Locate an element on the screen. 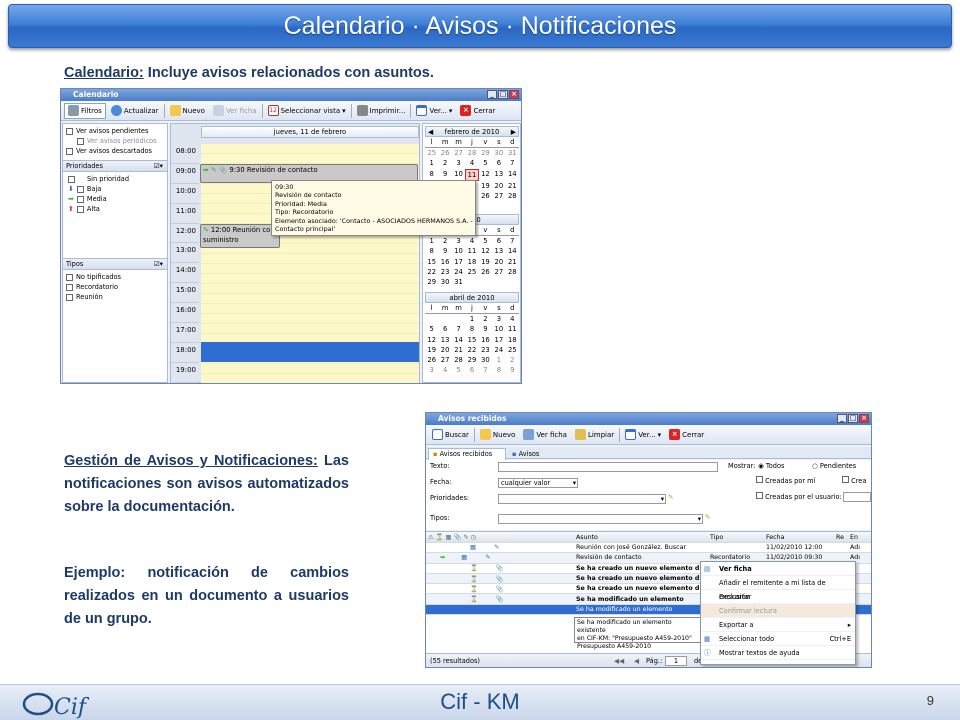  day-cell: 15 is located at coordinates (471, 340).